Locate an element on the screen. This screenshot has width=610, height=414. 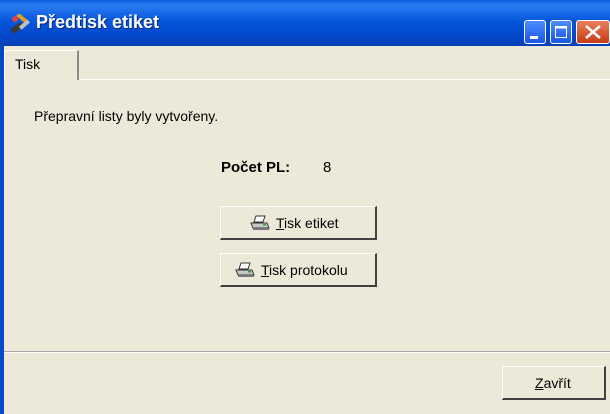
title-bar: Předtisk etiket is located at coordinates (305, 23).